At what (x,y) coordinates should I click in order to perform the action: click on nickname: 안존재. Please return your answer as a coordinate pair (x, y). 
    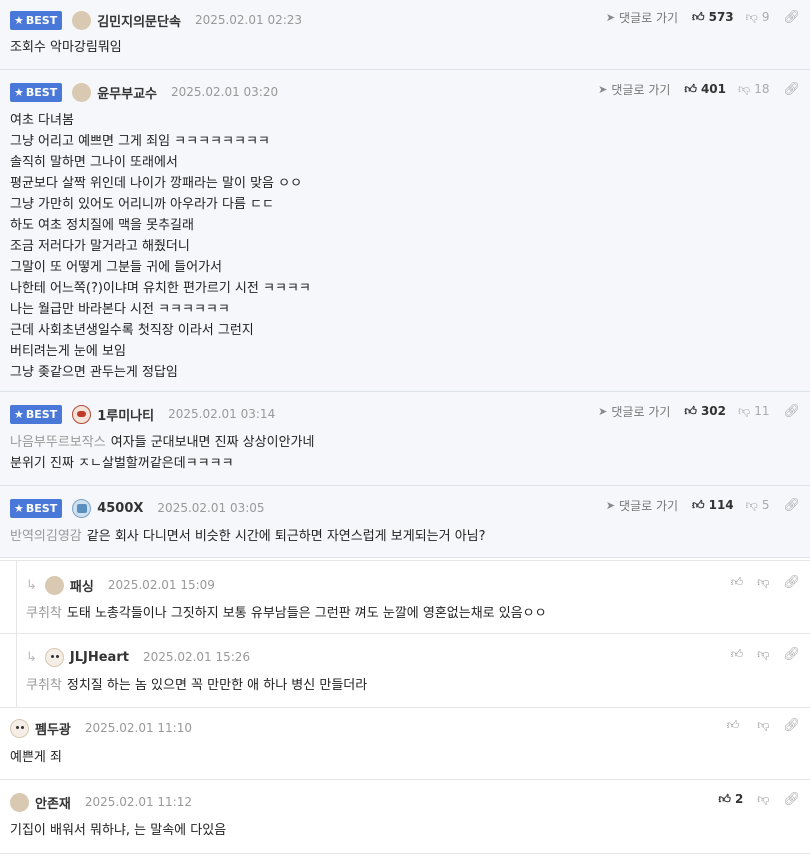
    Looking at the image, I should click on (53, 802).